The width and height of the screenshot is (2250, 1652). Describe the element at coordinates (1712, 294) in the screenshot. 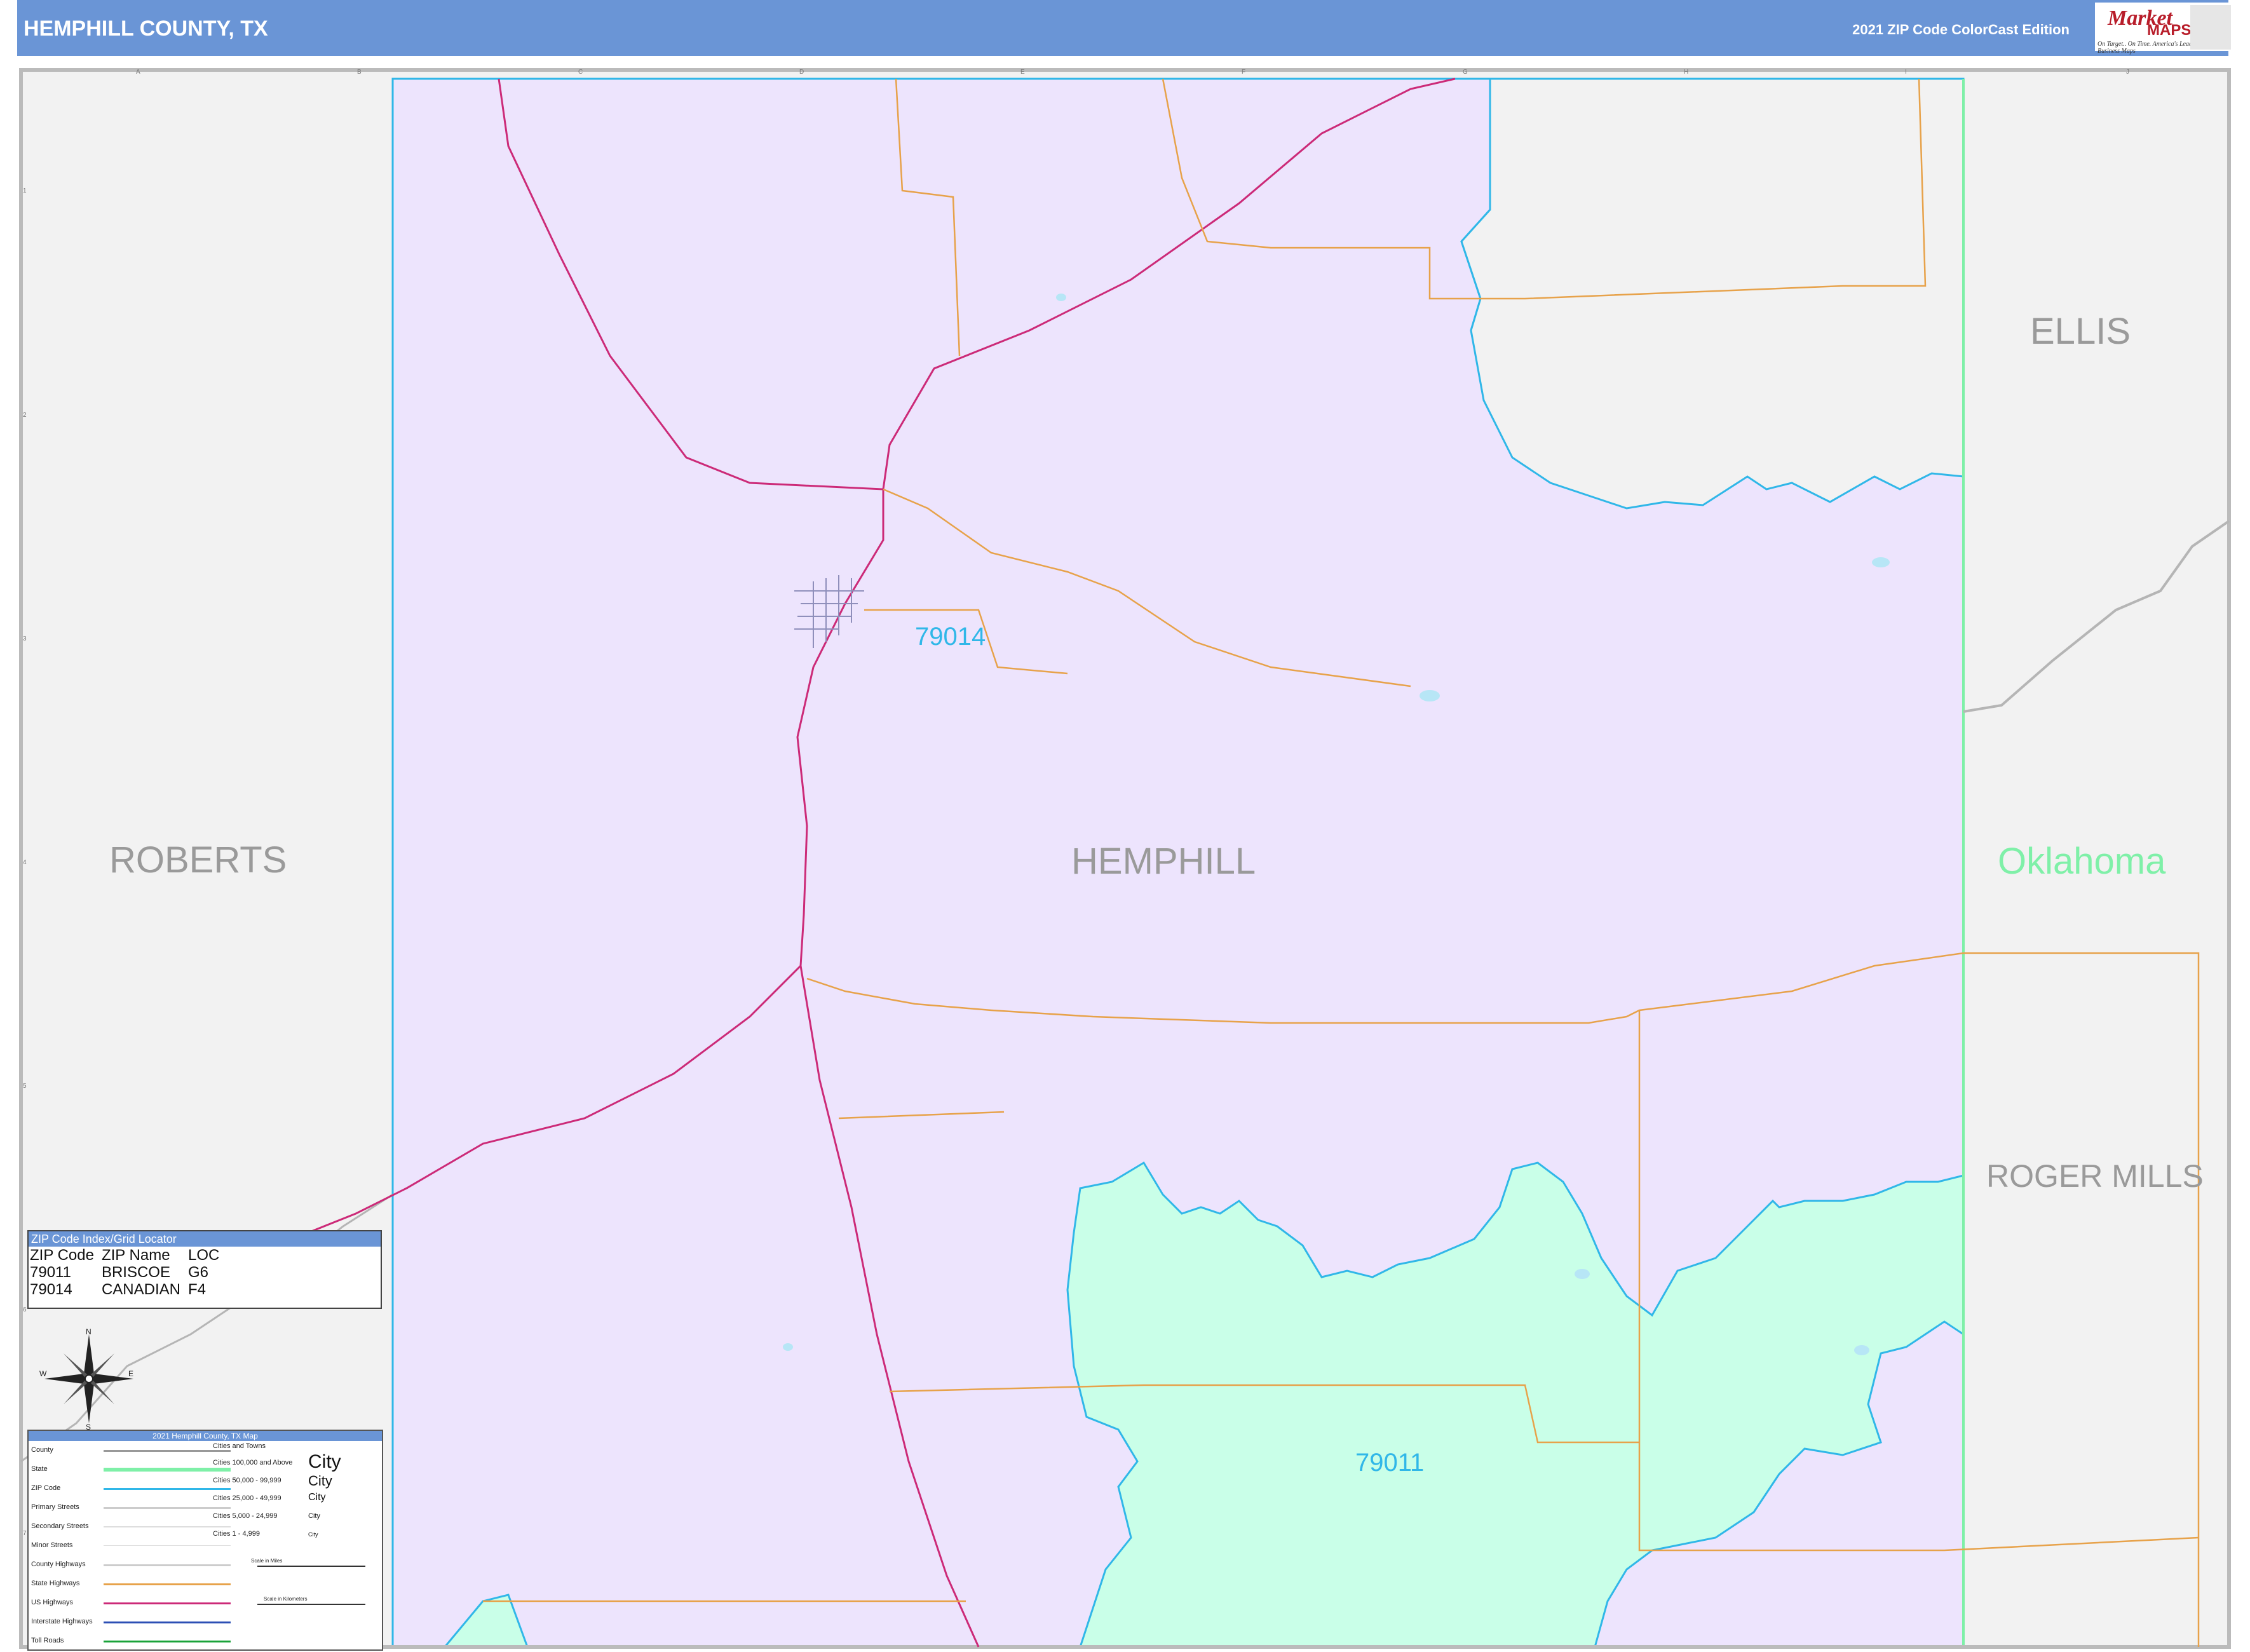

I see `outside-area-northeast` at that location.